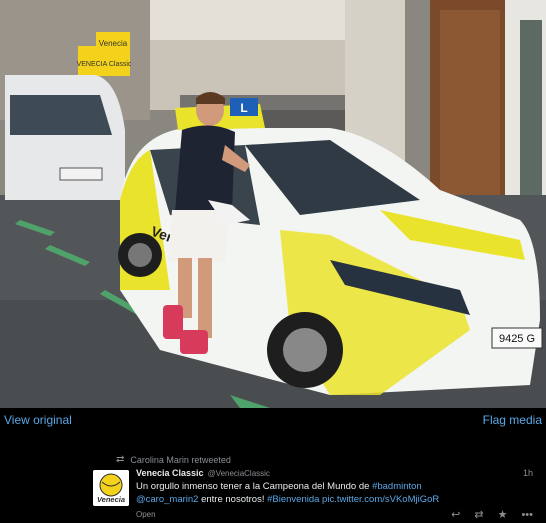  What do you see at coordinates (528, 473) in the screenshot?
I see `tweet-timestamp: 1h` at bounding box center [528, 473].